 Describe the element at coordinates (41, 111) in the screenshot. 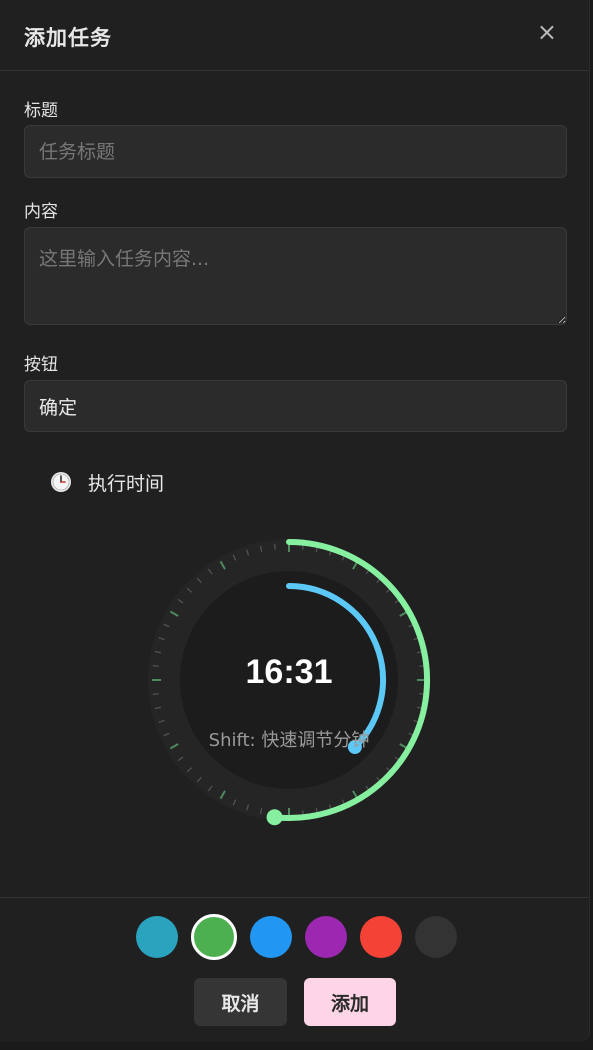

I see `title-label: 标题` at that location.